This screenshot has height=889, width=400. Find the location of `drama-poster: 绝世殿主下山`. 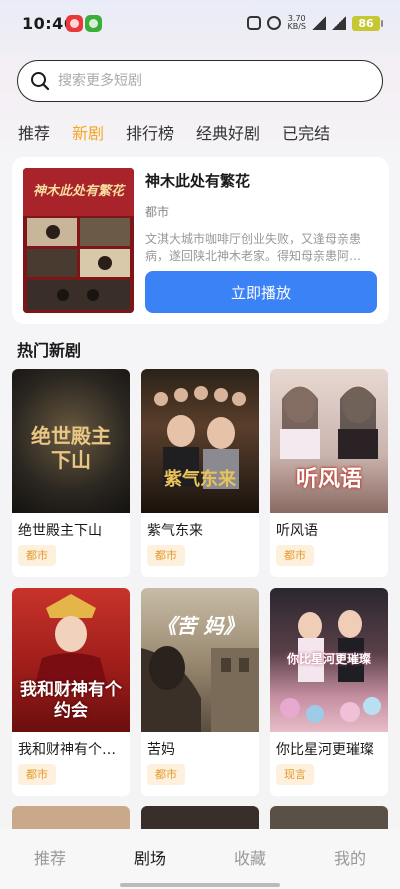

drama-poster: 绝世殿主下山 is located at coordinates (71, 441).